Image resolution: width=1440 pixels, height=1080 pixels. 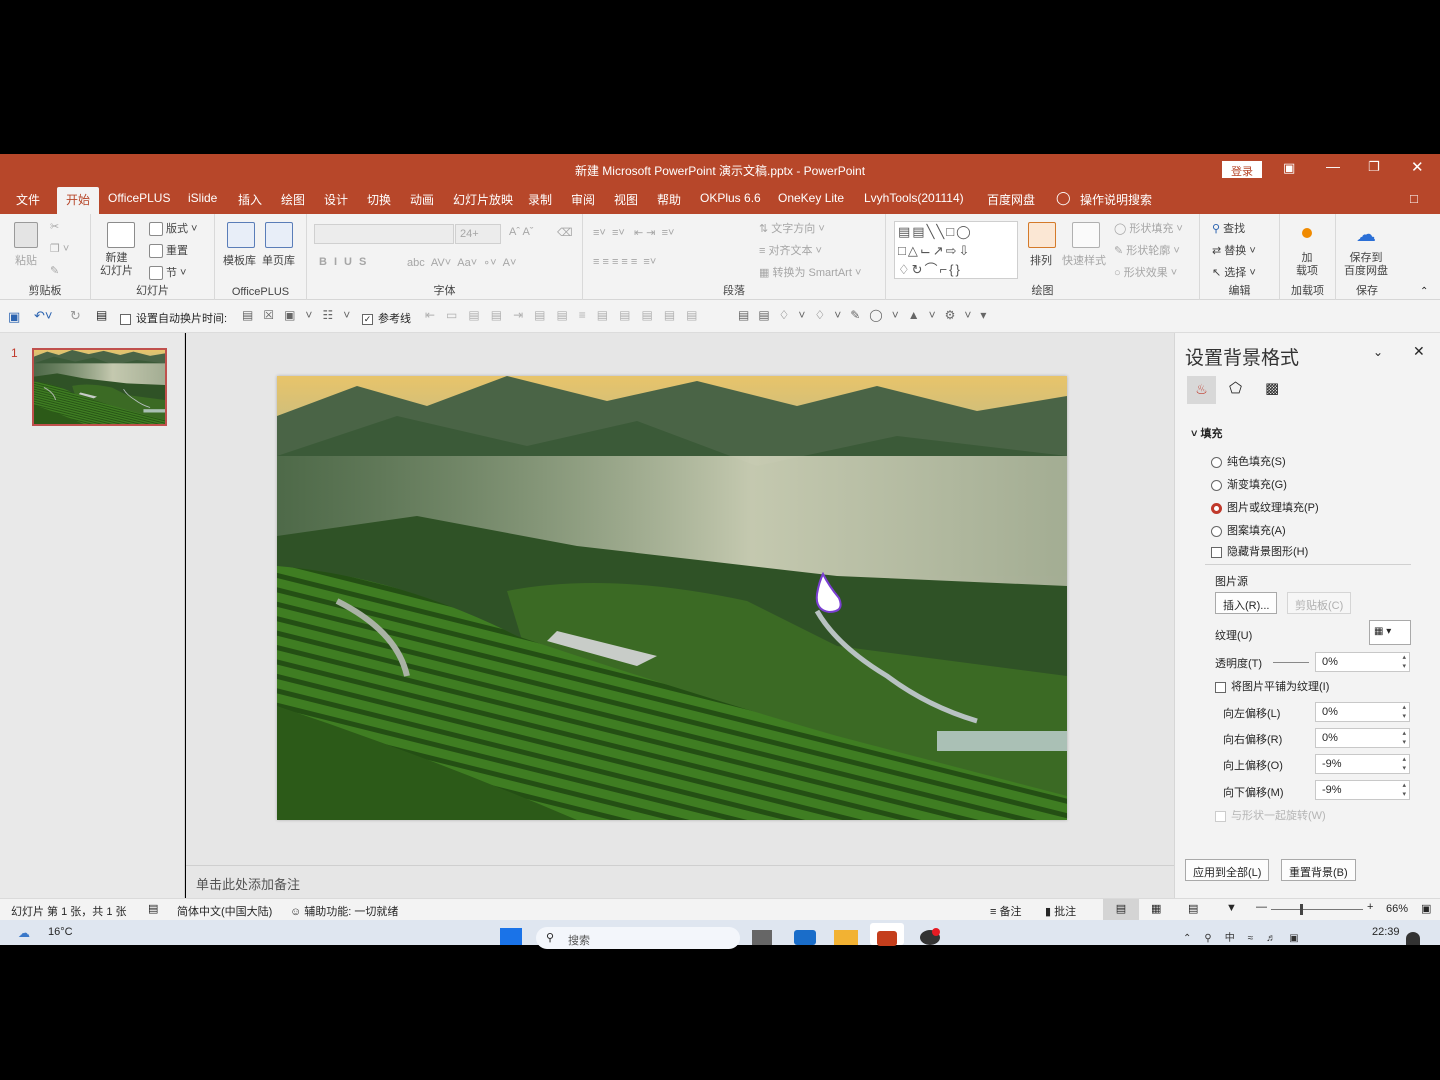 What do you see at coordinates (26, 260) in the screenshot?
I see `paste-button: 粘贴` at bounding box center [26, 260].